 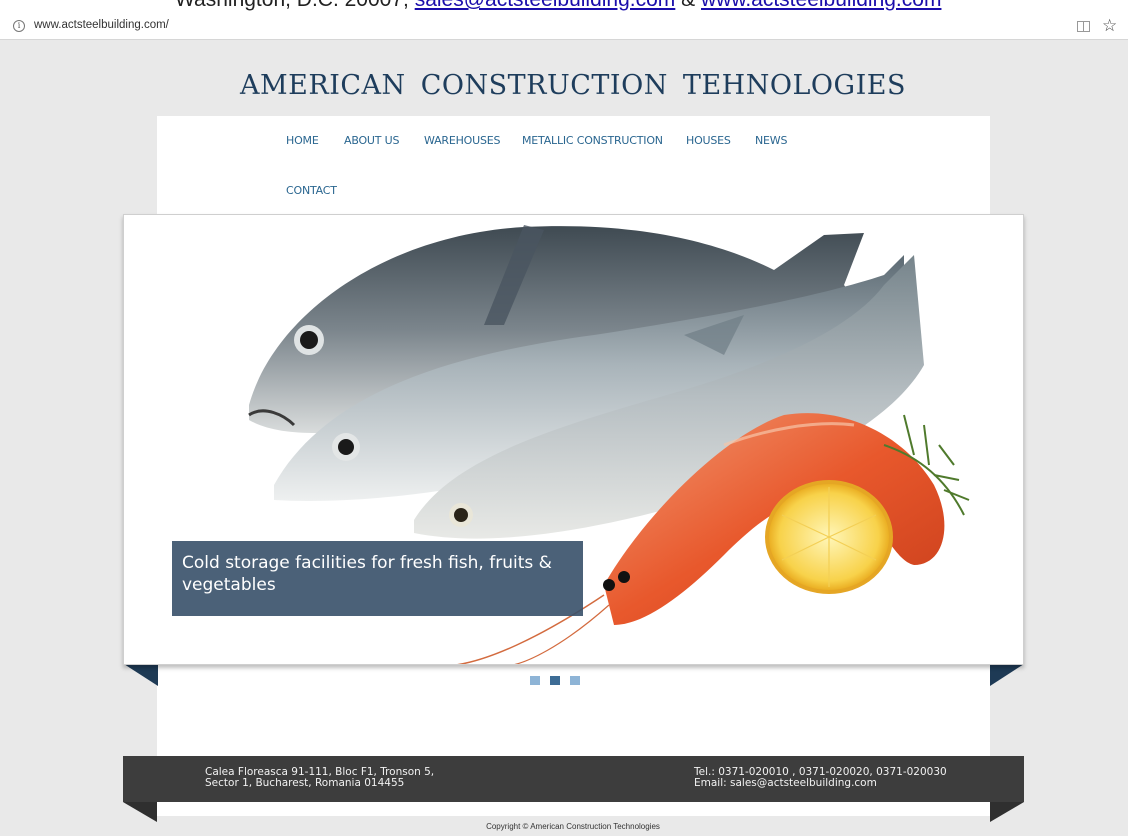 What do you see at coordinates (305, 783) in the screenshot?
I see `footer-address-line2: Sector 1, Bucharest, Romania 014455` at bounding box center [305, 783].